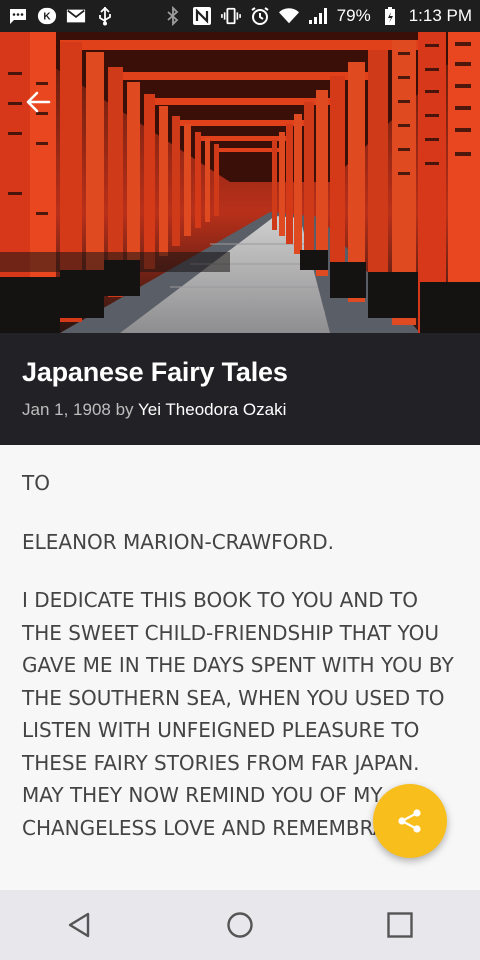  I want to click on content-paragraph: TO, so click(36, 483).